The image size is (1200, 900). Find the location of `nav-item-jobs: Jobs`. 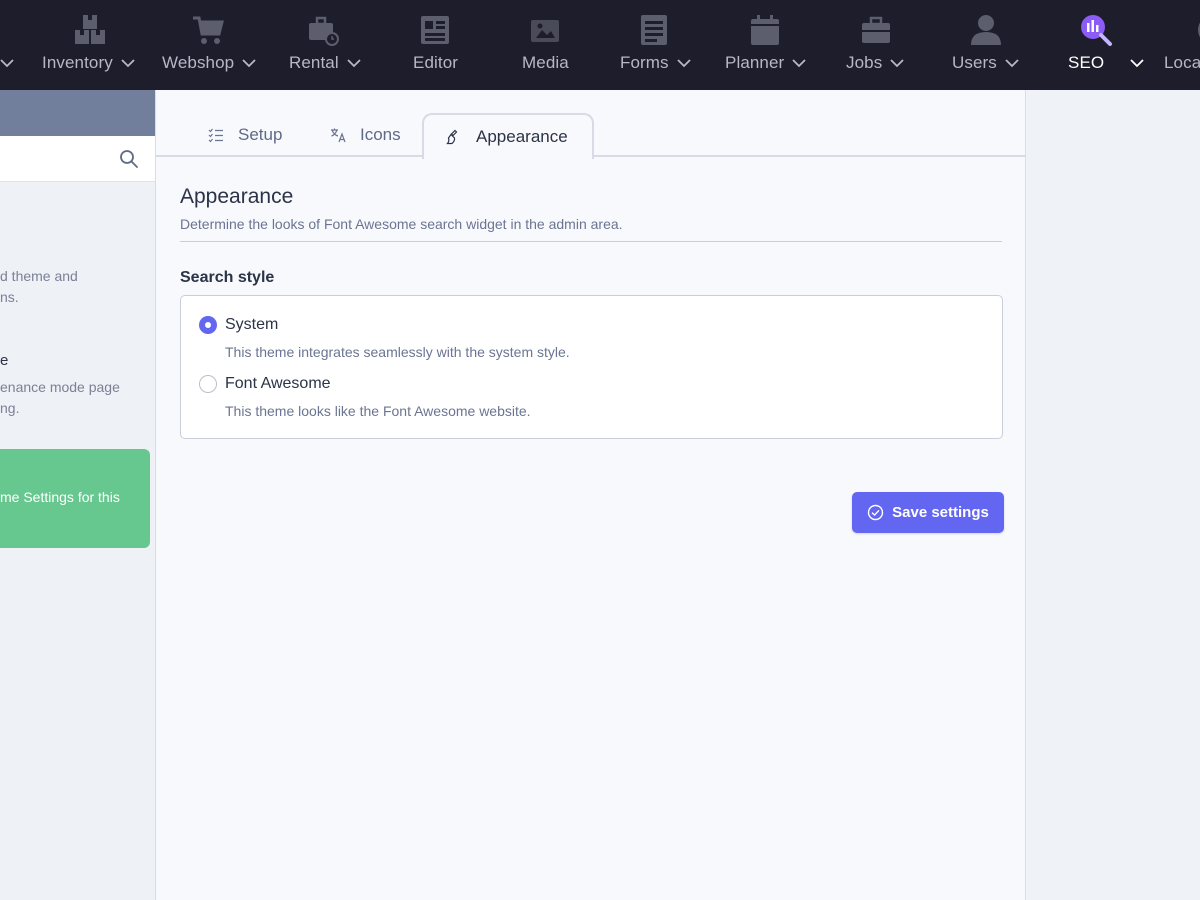

nav-item-jobs: Jobs is located at coordinates (882, 45).